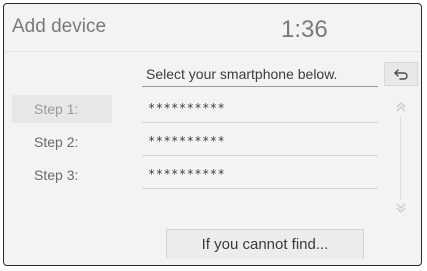 Image resolution: width=427 pixels, height=271 pixels. Describe the element at coordinates (56, 175) in the screenshot. I see `step-3-label: Step 3:` at that location.